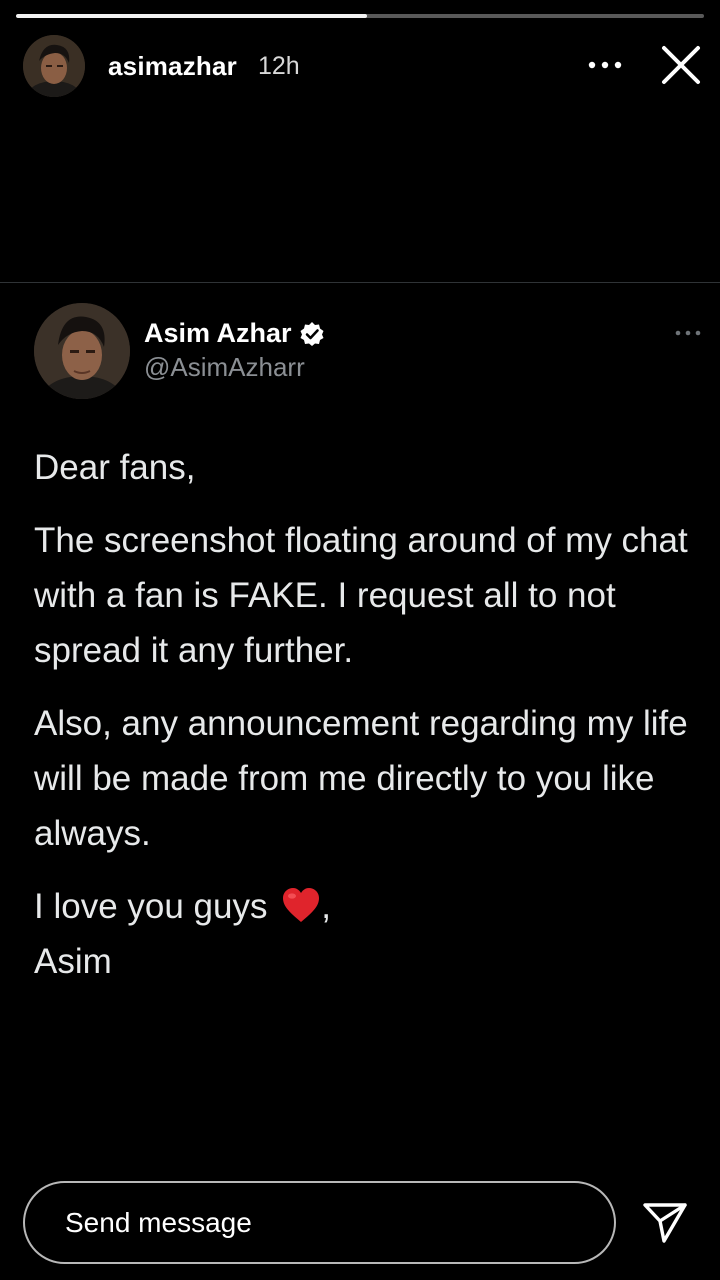 The height and width of the screenshot is (1280, 720). I want to click on send-icon, so click(665, 1223).